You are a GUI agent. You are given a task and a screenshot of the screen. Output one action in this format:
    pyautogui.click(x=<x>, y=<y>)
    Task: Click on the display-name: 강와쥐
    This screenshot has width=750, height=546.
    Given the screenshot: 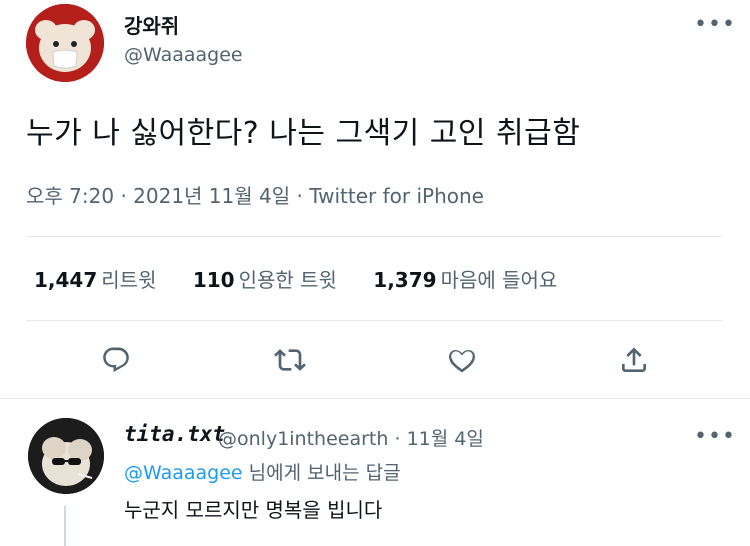 What is the action you would take?
    pyautogui.click(x=151, y=24)
    